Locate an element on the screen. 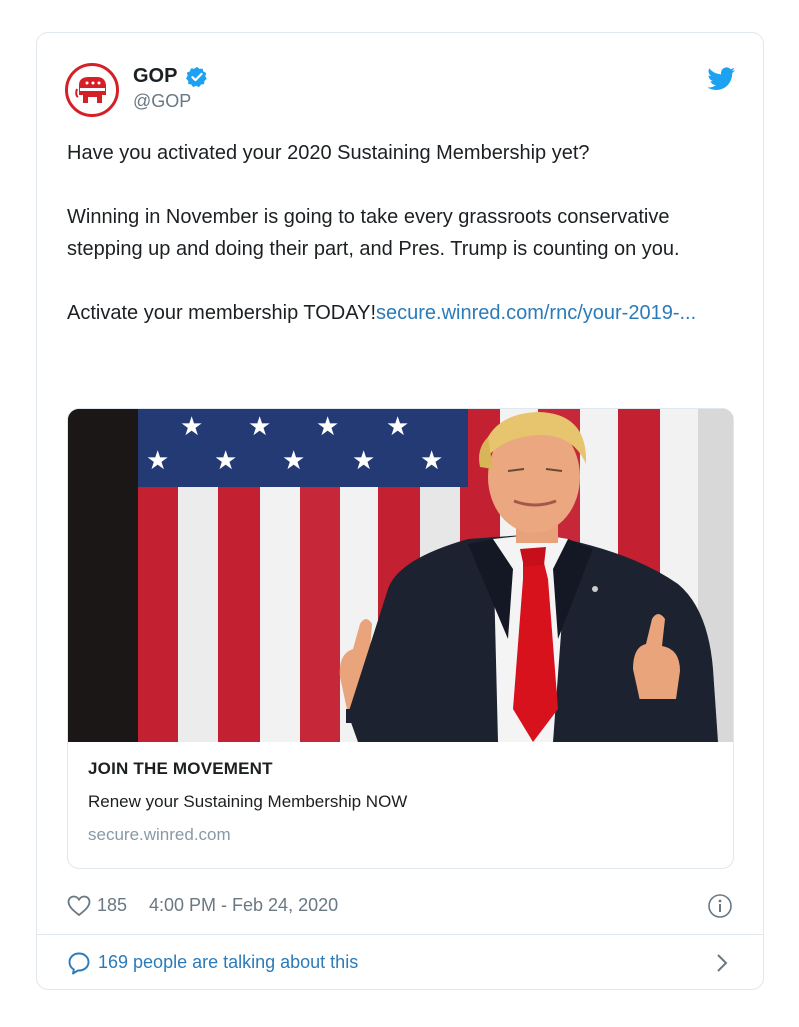  preview-domain: secure.winred.com is located at coordinates (159, 834).